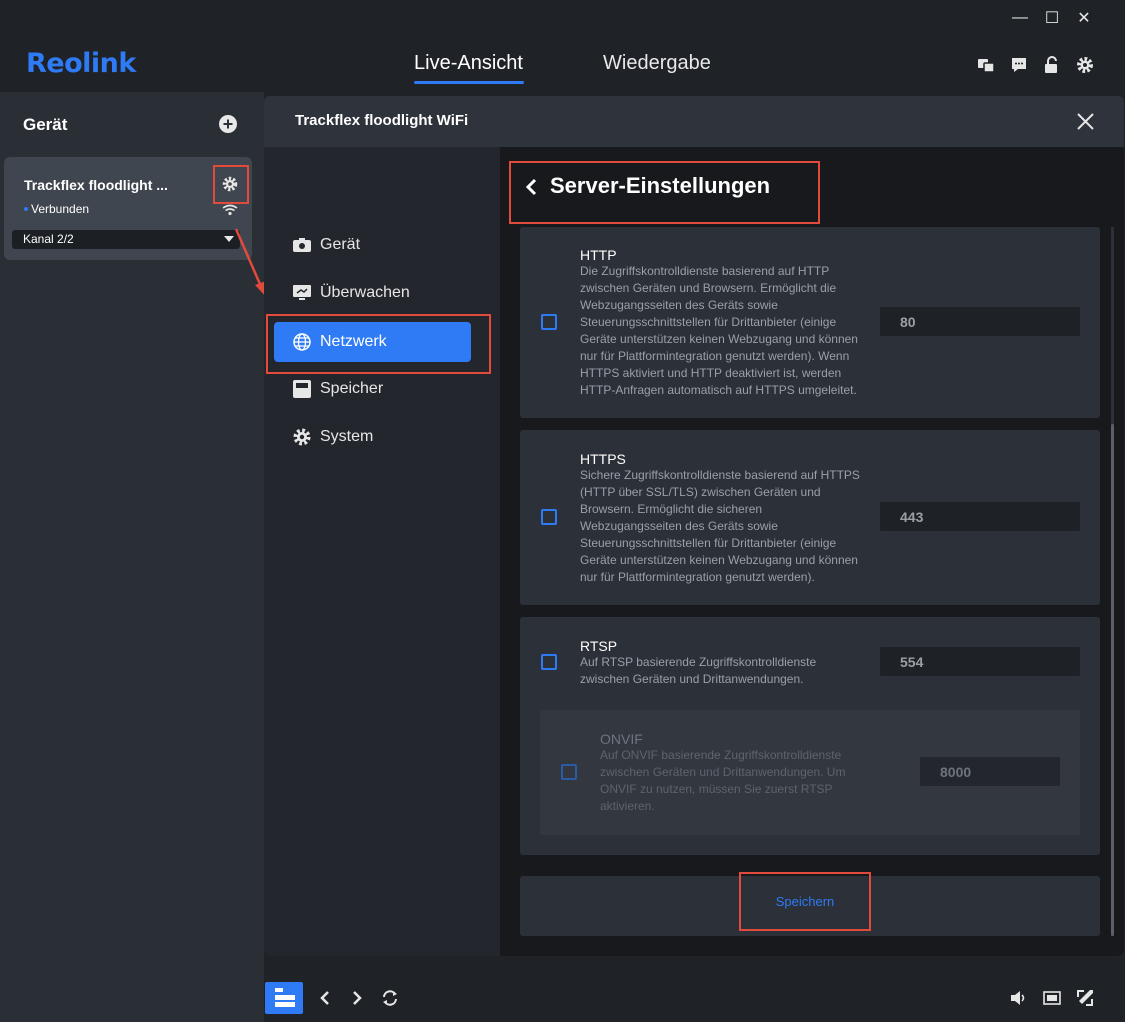 Image resolution: width=1125 pixels, height=1022 pixels. Describe the element at coordinates (603, 459) in the screenshot. I see `https-title: HTTPS` at that location.